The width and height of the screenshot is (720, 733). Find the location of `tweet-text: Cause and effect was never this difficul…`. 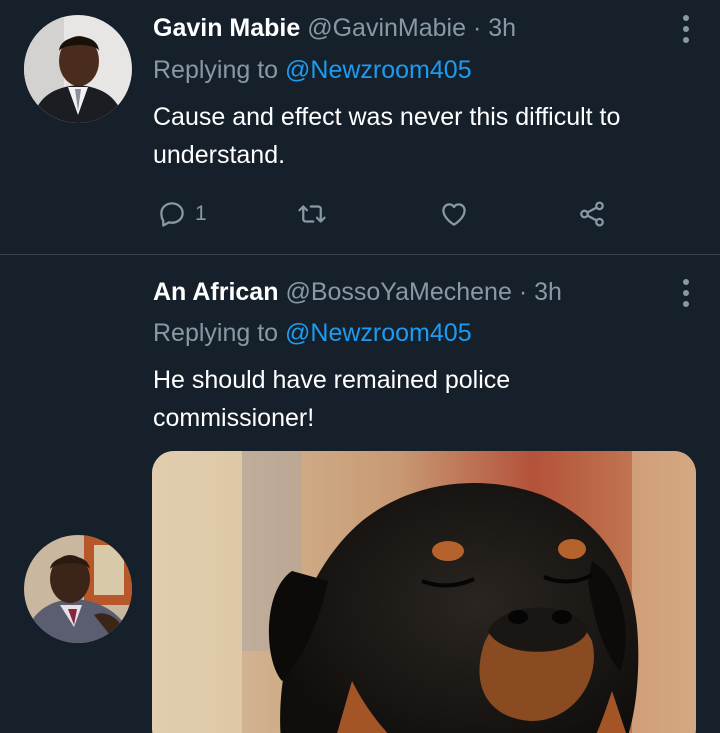

tweet-text: Cause and effect was never this difficul… is located at coordinates (387, 136).